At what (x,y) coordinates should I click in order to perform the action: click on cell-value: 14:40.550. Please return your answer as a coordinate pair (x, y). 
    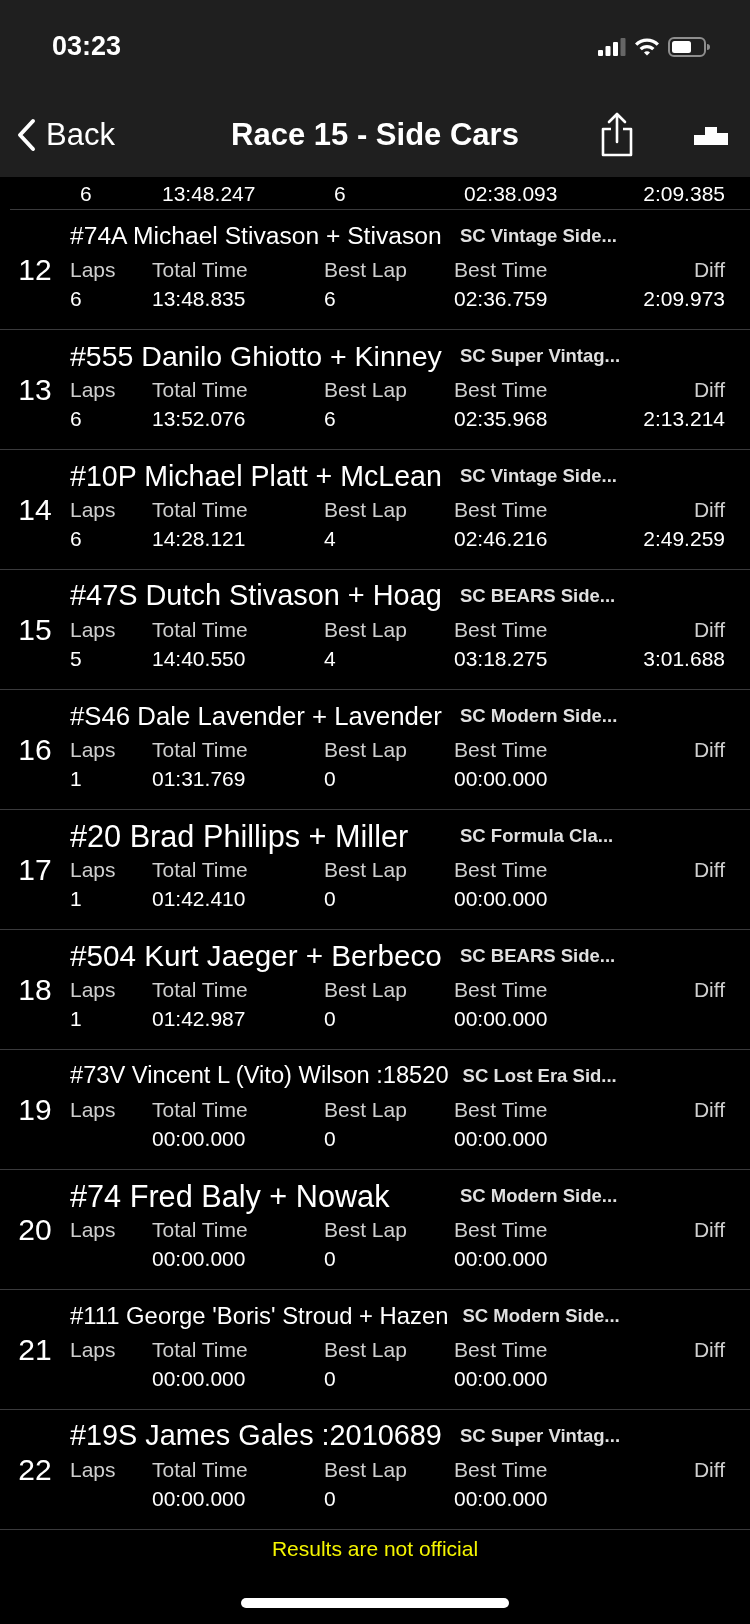
    Looking at the image, I should click on (199, 658).